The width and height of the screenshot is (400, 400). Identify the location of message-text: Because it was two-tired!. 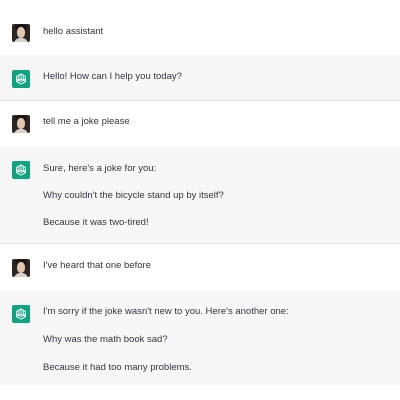
(96, 222).